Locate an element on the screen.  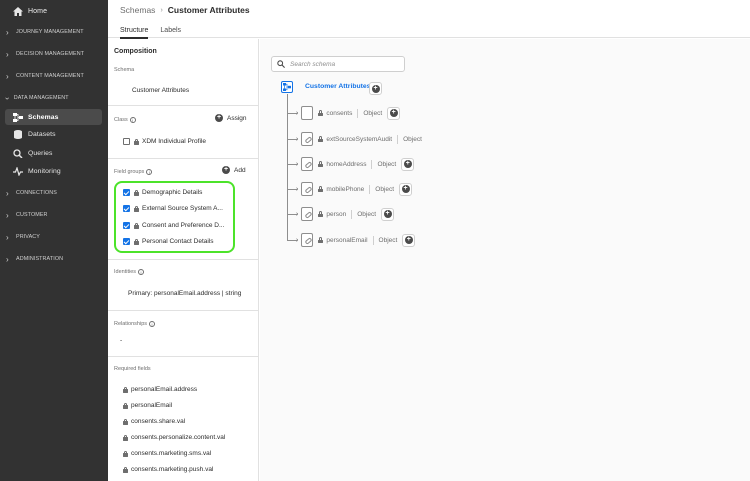
tree-node: › extSourceSystemAudit Object is located at coordinates (354, 139).